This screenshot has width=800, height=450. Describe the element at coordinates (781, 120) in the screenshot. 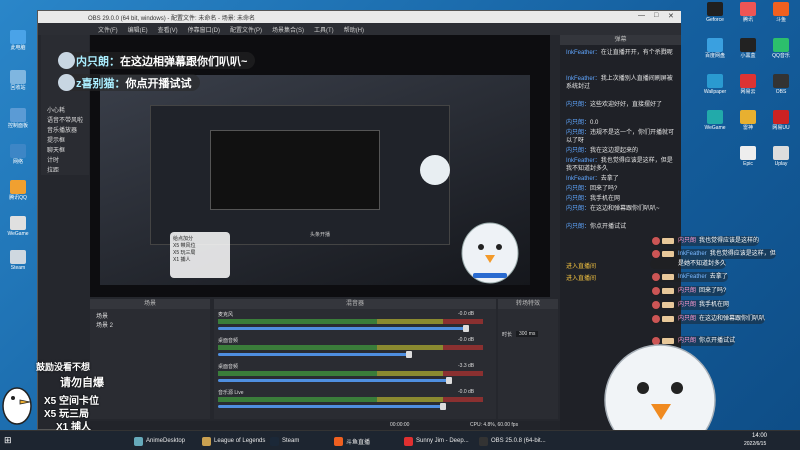

I see `desktop-icon-uu: 网易UU` at that location.